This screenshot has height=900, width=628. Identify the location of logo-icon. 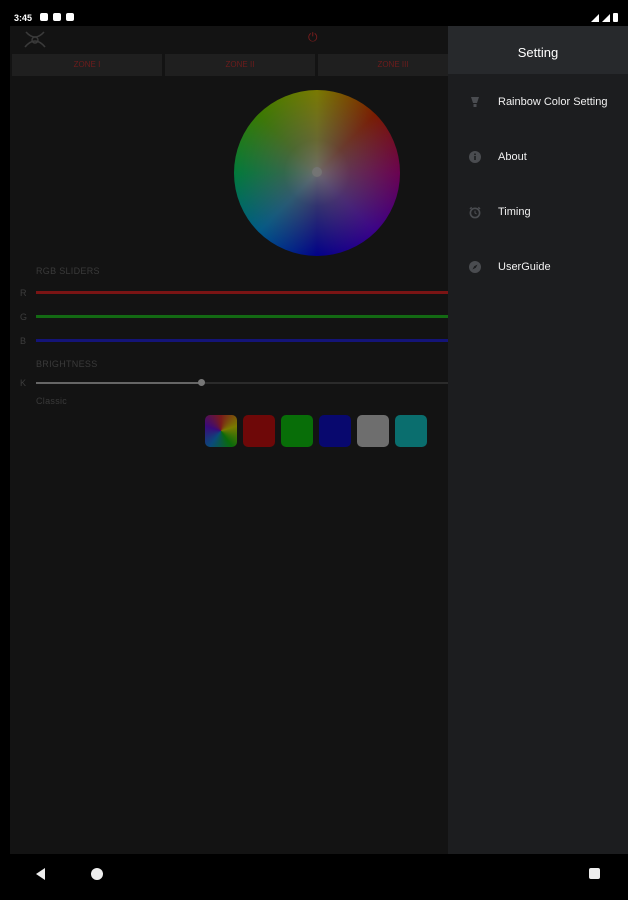
(35, 39).